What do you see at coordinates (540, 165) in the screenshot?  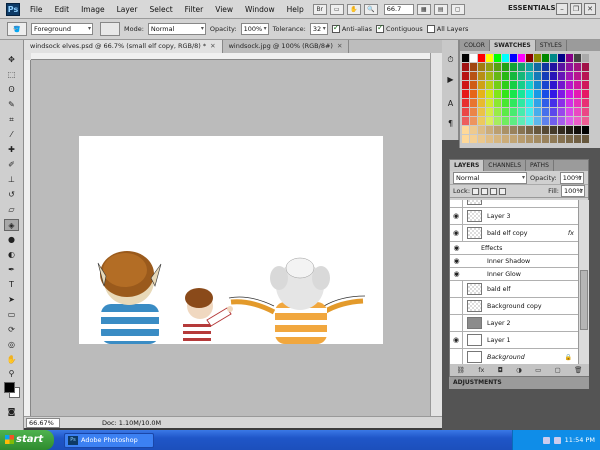 I see `tab-paths: PATHS` at bounding box center [540, 165].